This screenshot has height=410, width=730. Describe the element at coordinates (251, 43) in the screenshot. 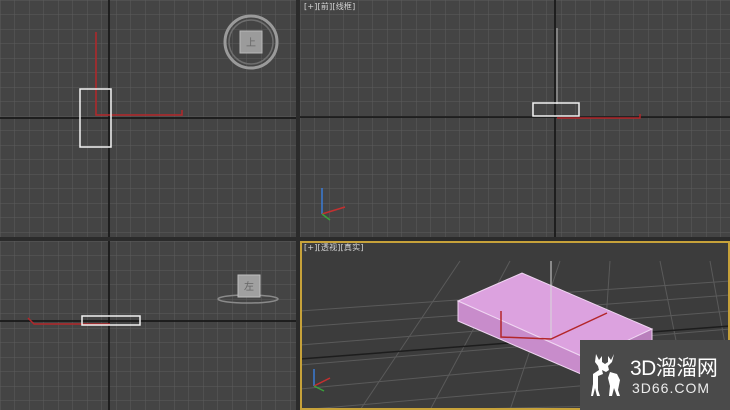

I see `viewcube-top-face: 上` at that location.